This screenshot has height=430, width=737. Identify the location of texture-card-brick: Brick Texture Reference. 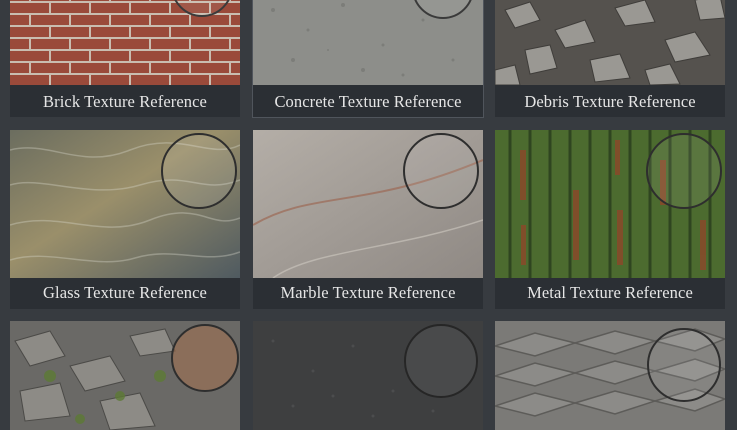
(125, 58).